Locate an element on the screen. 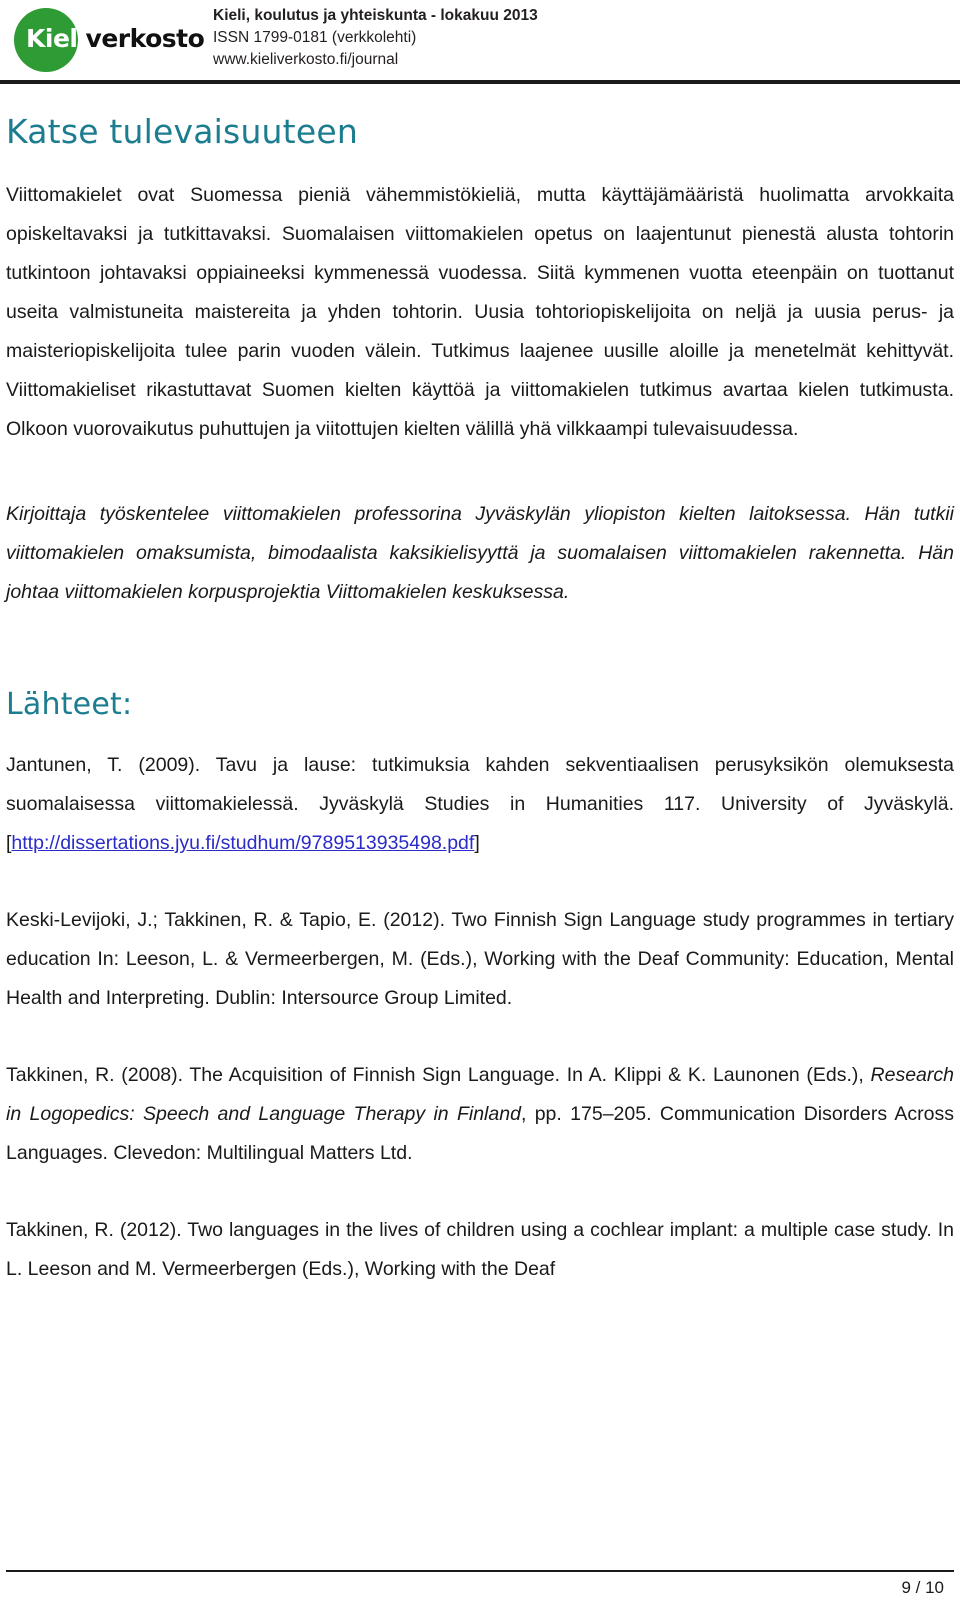  masthead-divider is located at coordinates (480, 82).